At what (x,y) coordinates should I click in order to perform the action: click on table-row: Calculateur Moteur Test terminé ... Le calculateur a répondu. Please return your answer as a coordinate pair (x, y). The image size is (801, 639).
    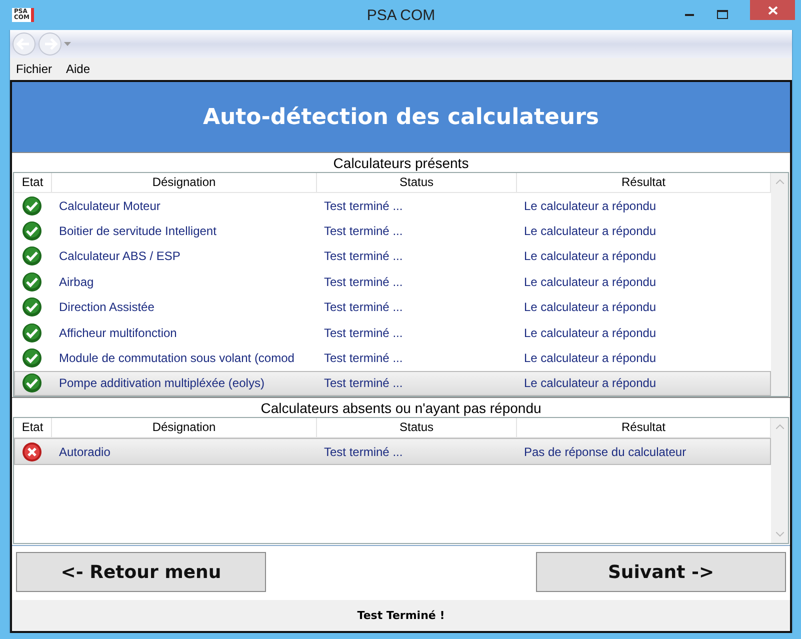
    Looking at the image, I should click on (392, 205).